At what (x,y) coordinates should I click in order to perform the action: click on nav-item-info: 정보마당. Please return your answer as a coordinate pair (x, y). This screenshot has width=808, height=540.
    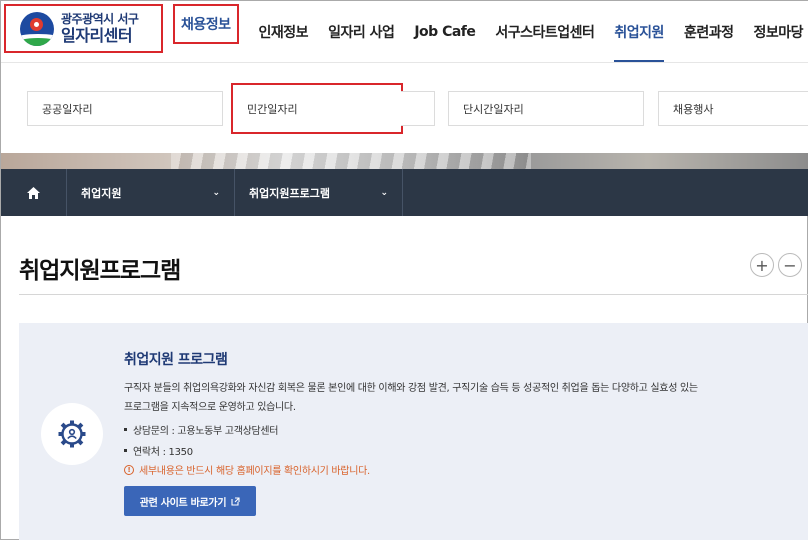
    Looking at the image, I should click on (778, 32).